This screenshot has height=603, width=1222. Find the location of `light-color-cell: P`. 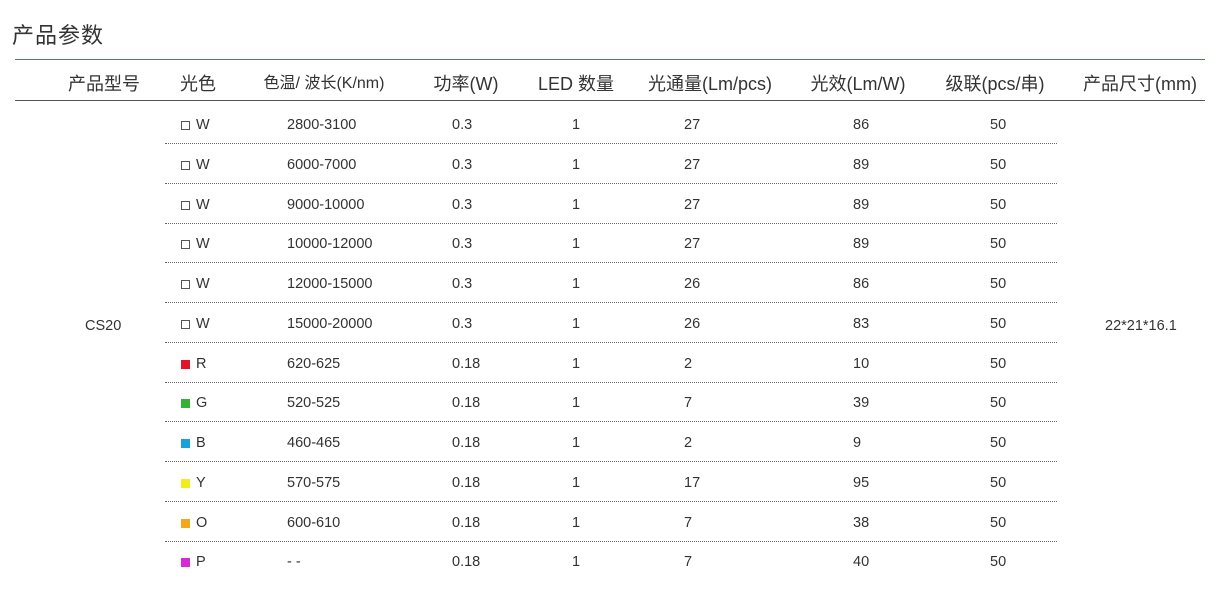

light-color-cell: P is located at coordinates (193, 562).